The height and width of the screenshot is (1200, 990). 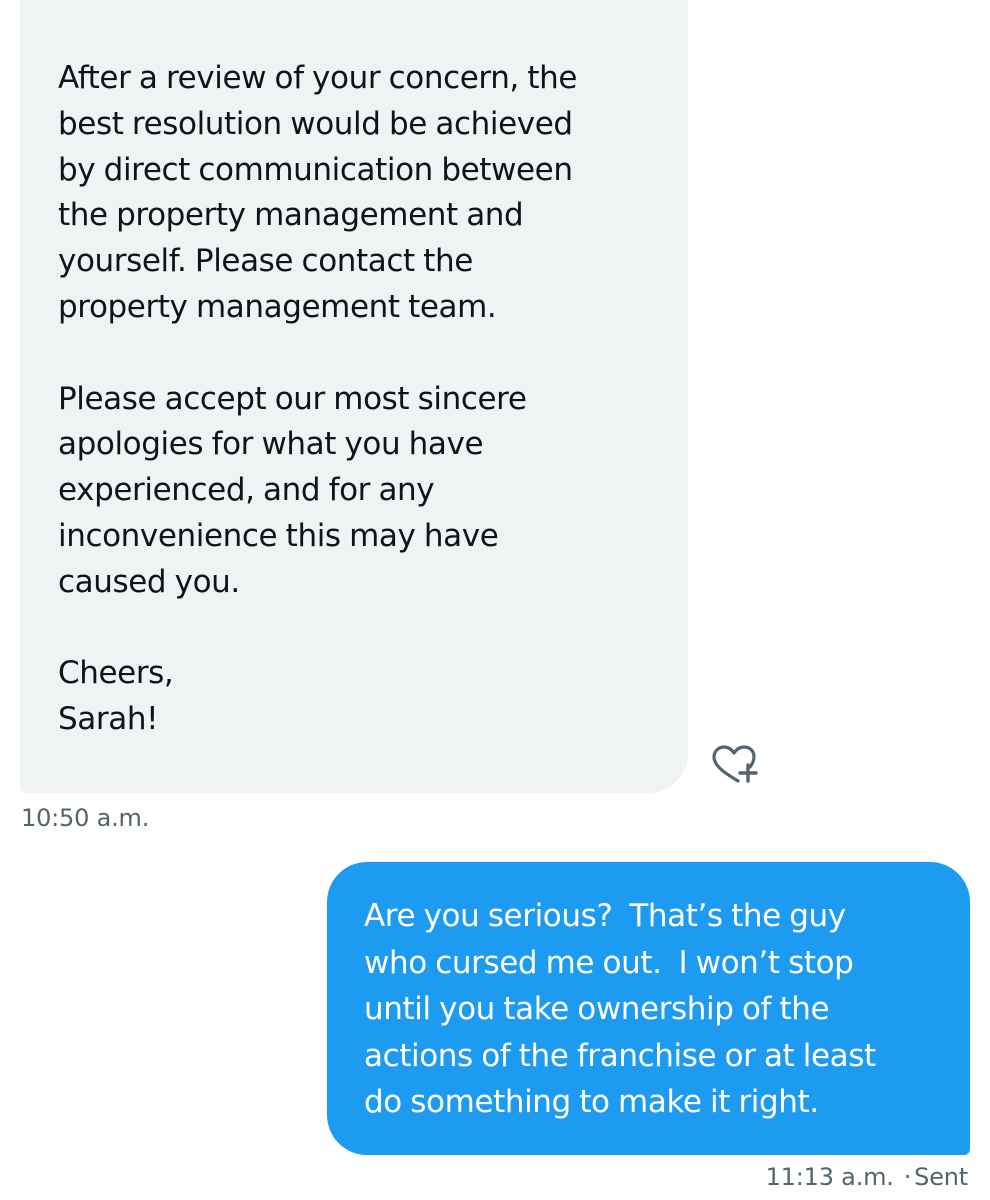 I want to click on received-line: Please accept our most sincere, so click(x=292, y=398).